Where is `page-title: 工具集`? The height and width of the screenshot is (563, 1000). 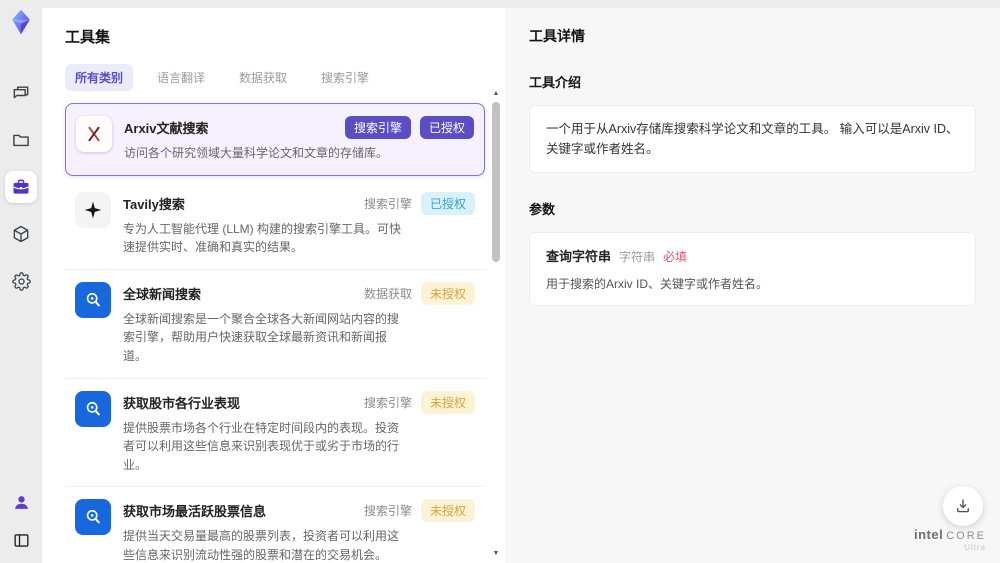
page-title: 工具集 is located at coordinates (88, 37).